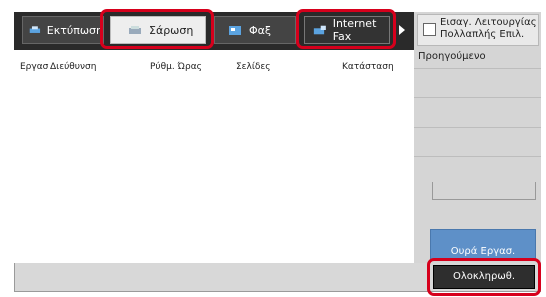 This screenshot has width=546, height=297. Describe the element at coordinates (176, 67) in the screenshot. I see `column-time-setting: Ρύθμ. Ώρας` at that location.